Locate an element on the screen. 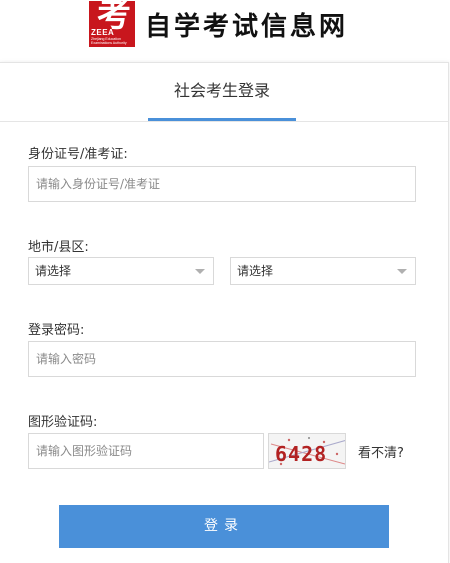  captcha-label: 图形验证码: is located at coordinates (63, 422).